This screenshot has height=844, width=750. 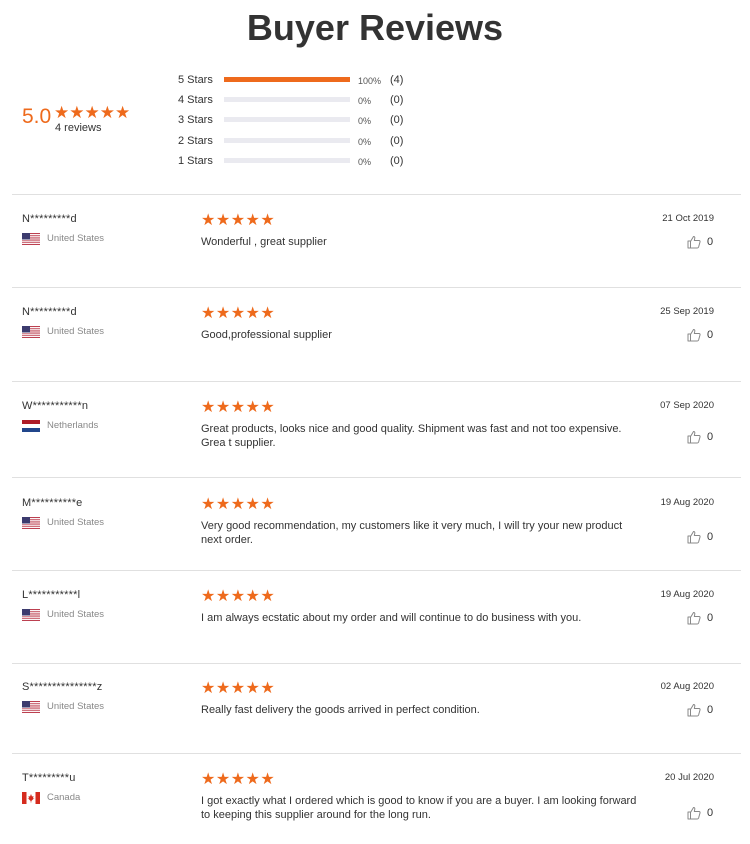 I want to click on histogram-count: (4), so click(x=397, y=80).